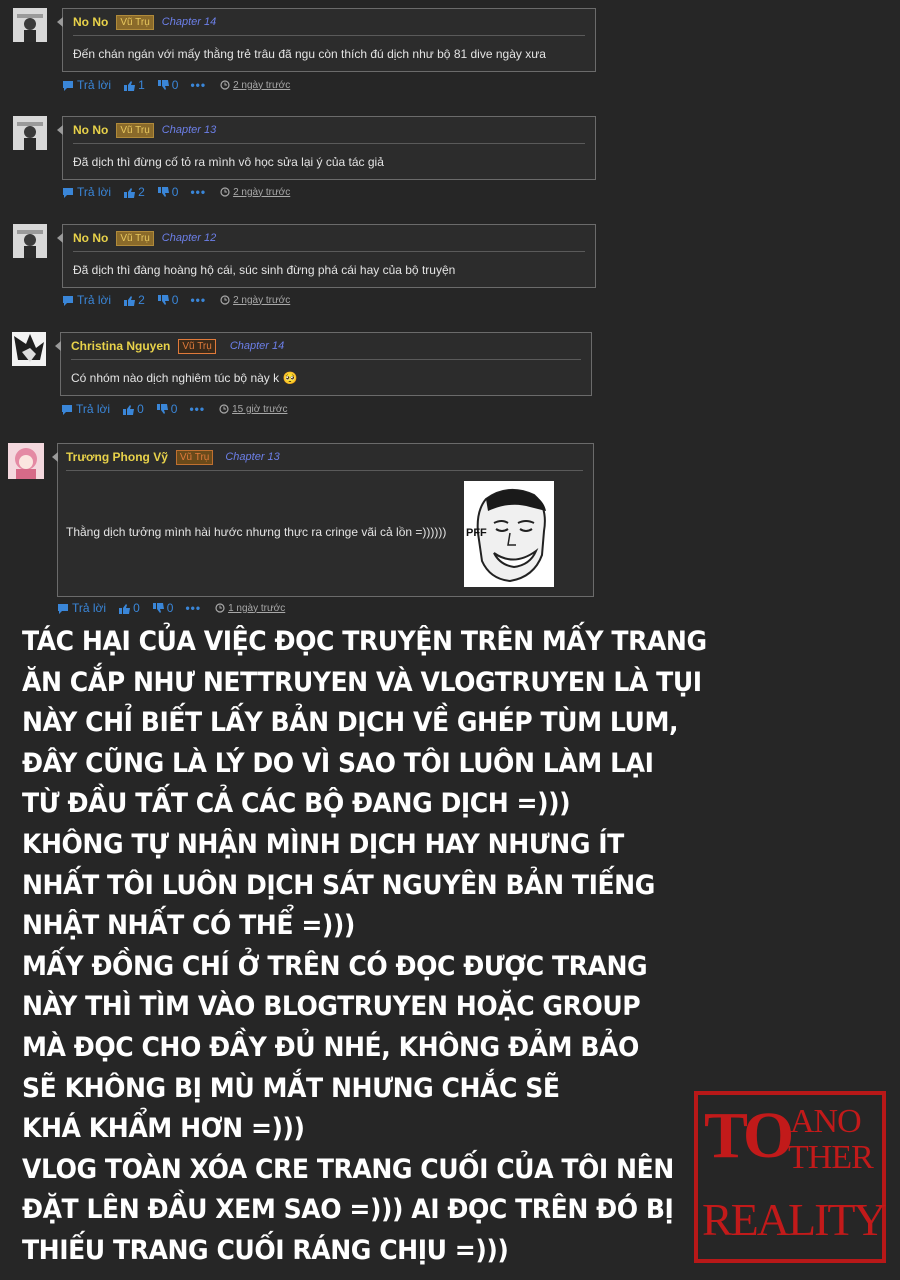 This screenshot has width=900, height=1280. I want to click on comment-header: Trương Phong Vỹ Vũ Trụ Chapter 13, so click(324, 457).